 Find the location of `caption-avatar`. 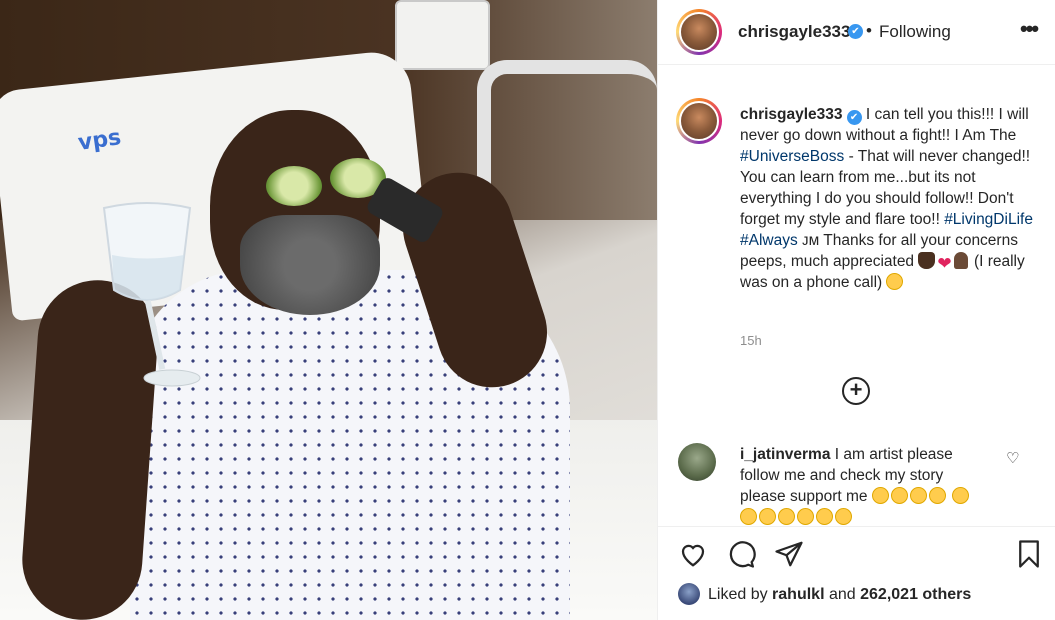

caption-avatar is located at coordinates (699, 121).